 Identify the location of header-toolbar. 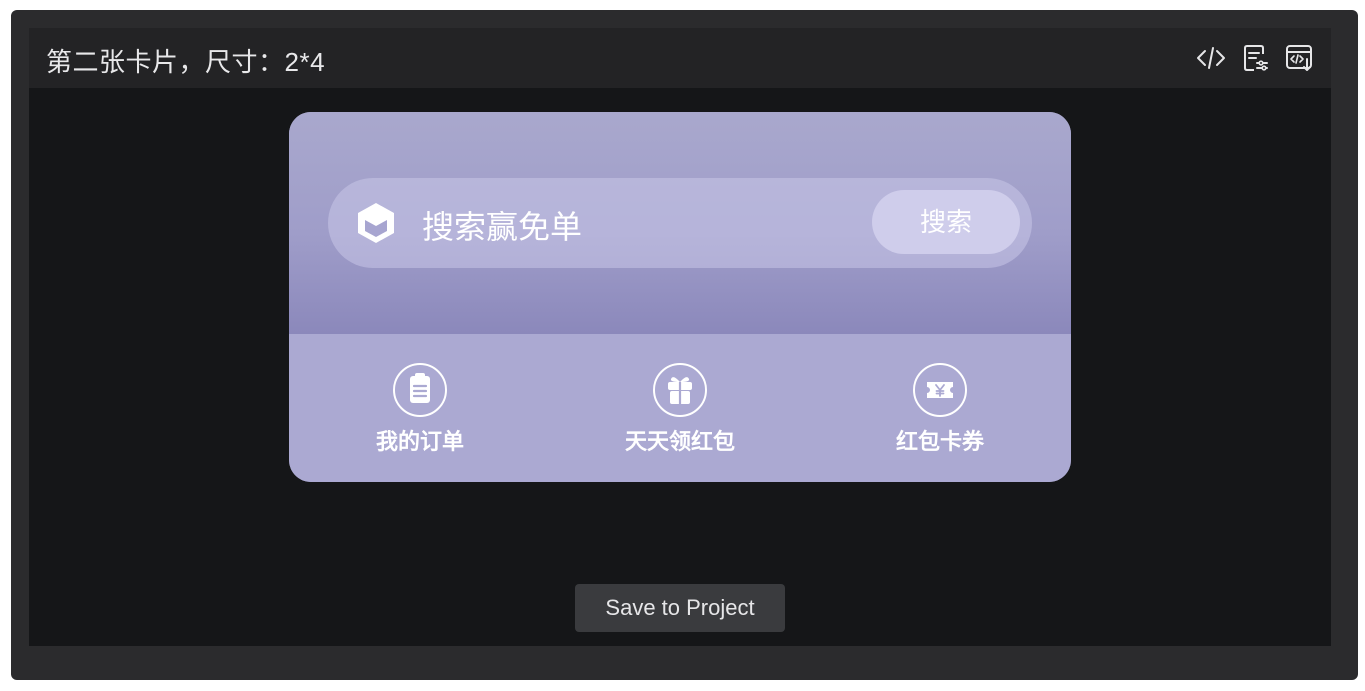
(1255, 58).